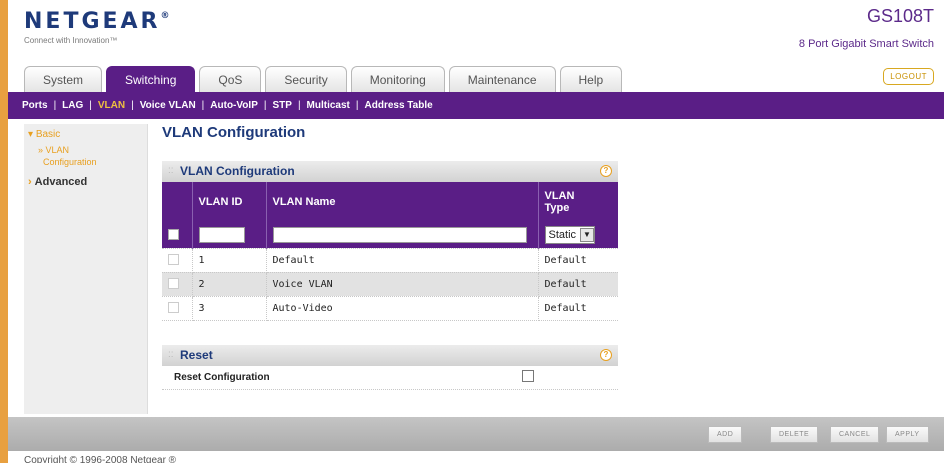 The height and width of the screenshot is (463, 944). I want to click on vlan-id-cell: 3, so click(229, 308).